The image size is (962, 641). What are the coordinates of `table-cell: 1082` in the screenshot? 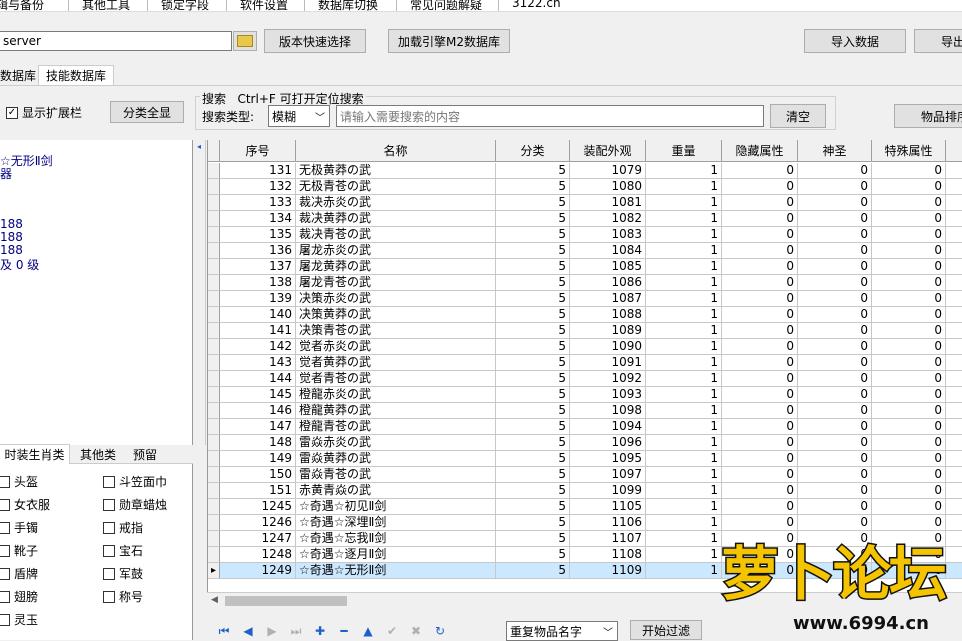 It's located at (608, 219).